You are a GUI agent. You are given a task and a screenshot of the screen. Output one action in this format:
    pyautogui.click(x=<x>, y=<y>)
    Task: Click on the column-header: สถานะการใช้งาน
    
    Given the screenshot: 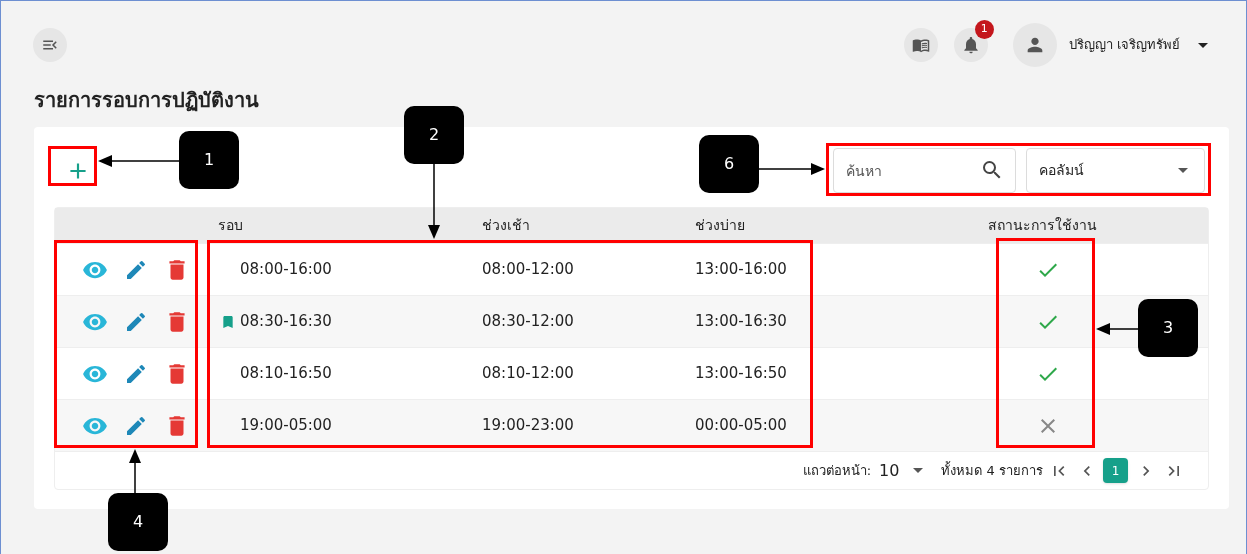 What is the action you would take?
    pyautogui.click(x=1042, y=225)
    